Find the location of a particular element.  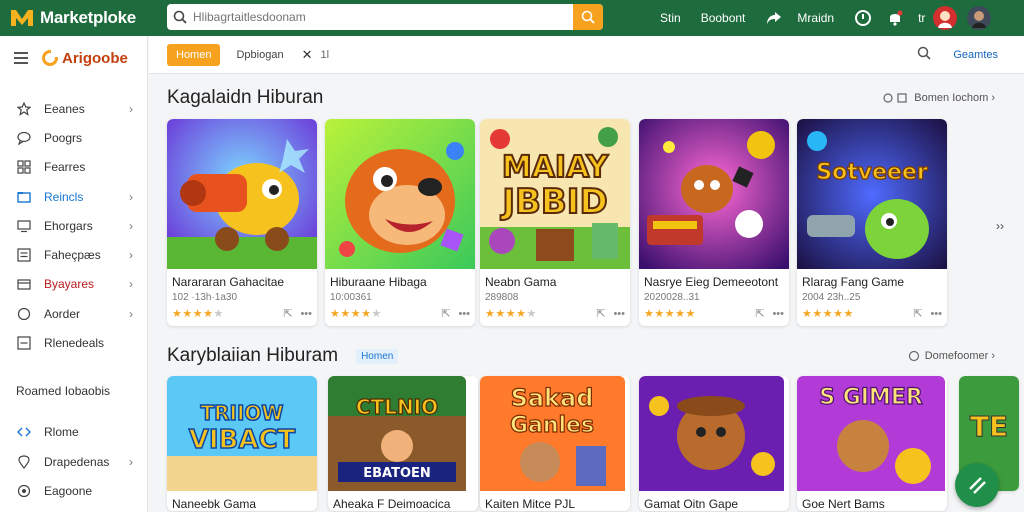

sidebar-item-poogrs: Poogrs is located at coordinates (73, 137).